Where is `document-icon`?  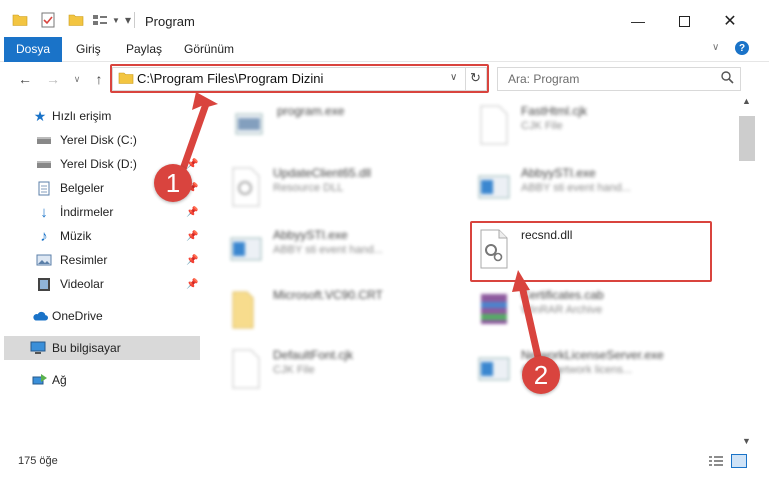
document-icon is located at coordinates (44, 188).